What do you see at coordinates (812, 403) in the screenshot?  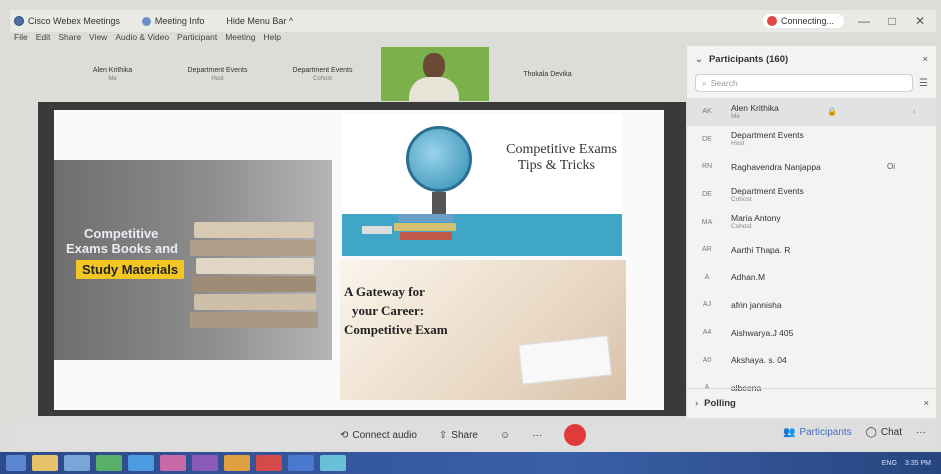 I see `polling-header: › Polling ×` at bounding box center [812, 403].